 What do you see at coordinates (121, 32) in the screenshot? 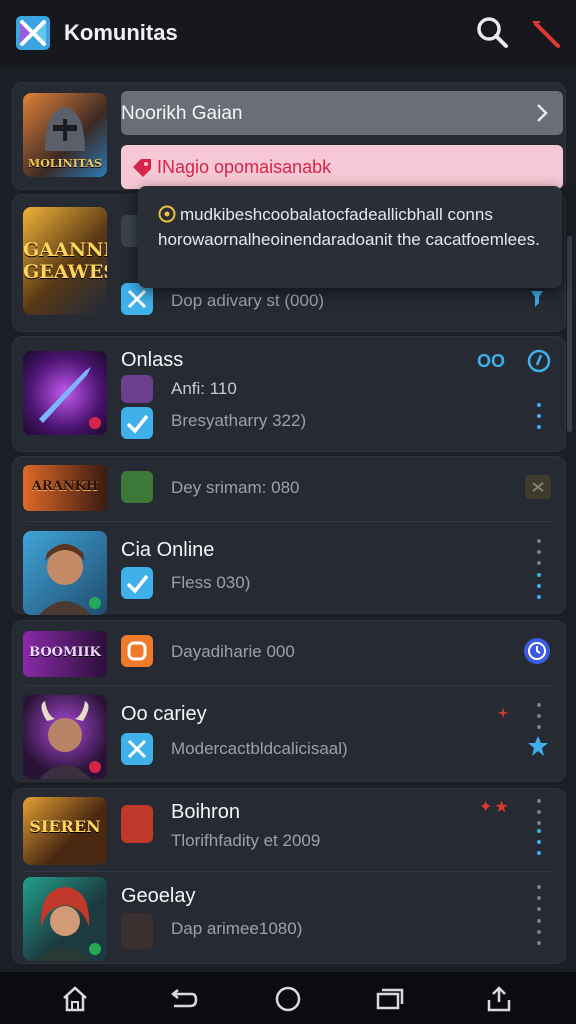
I see `app-title: Komunitas` at bounding box center [121, 32].